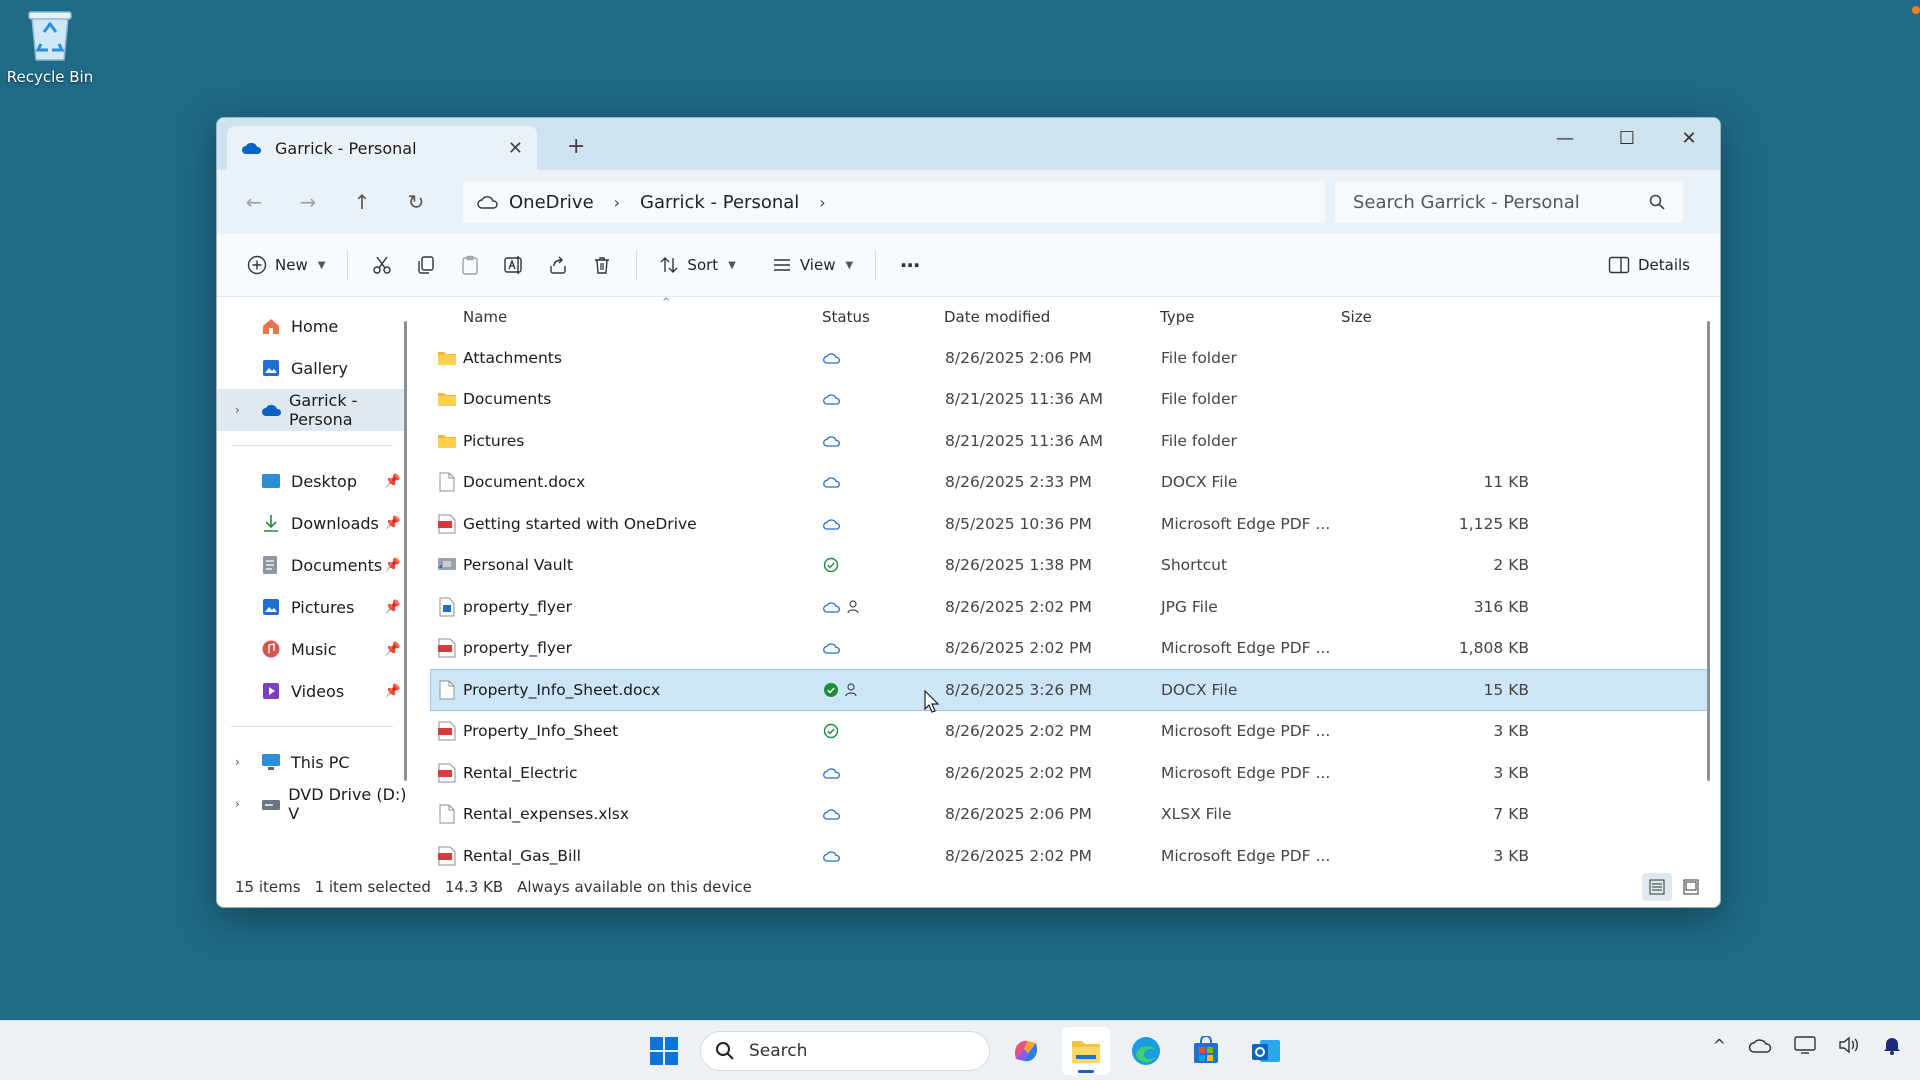 Image resolution: width=1920 pixels, height=1080 pixels. Describe the element at coordinates (312, 649) in the screenshot. I see `sidebar-item-music: Music 📌` at that location.